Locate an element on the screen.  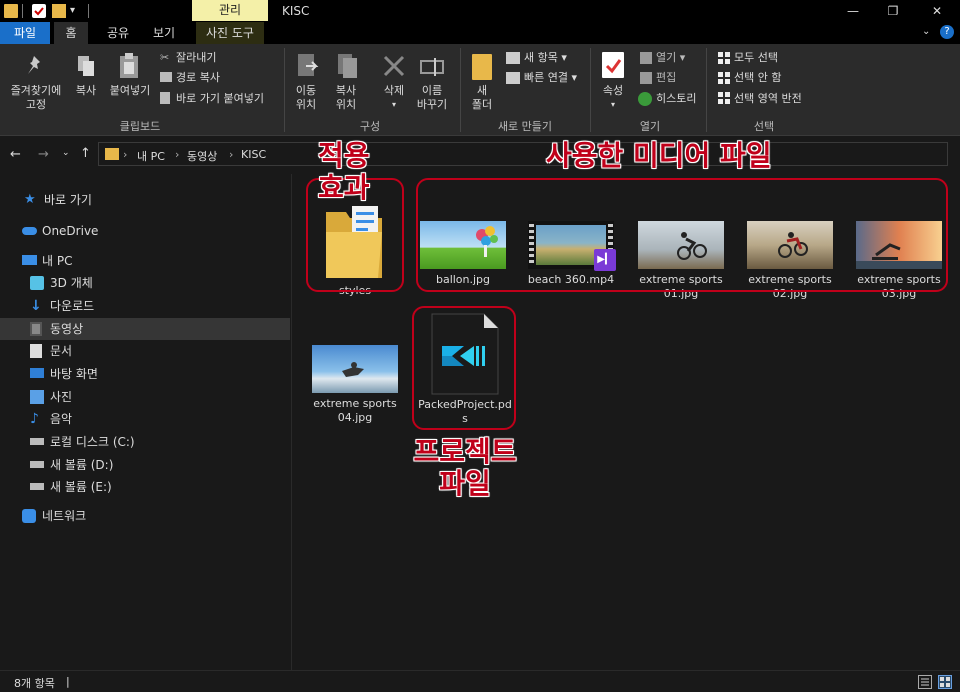
address-bar-row: ← → ⌄ ↑ › 내 PC › 동영상 › KISC is located at coordinates (480, 155).